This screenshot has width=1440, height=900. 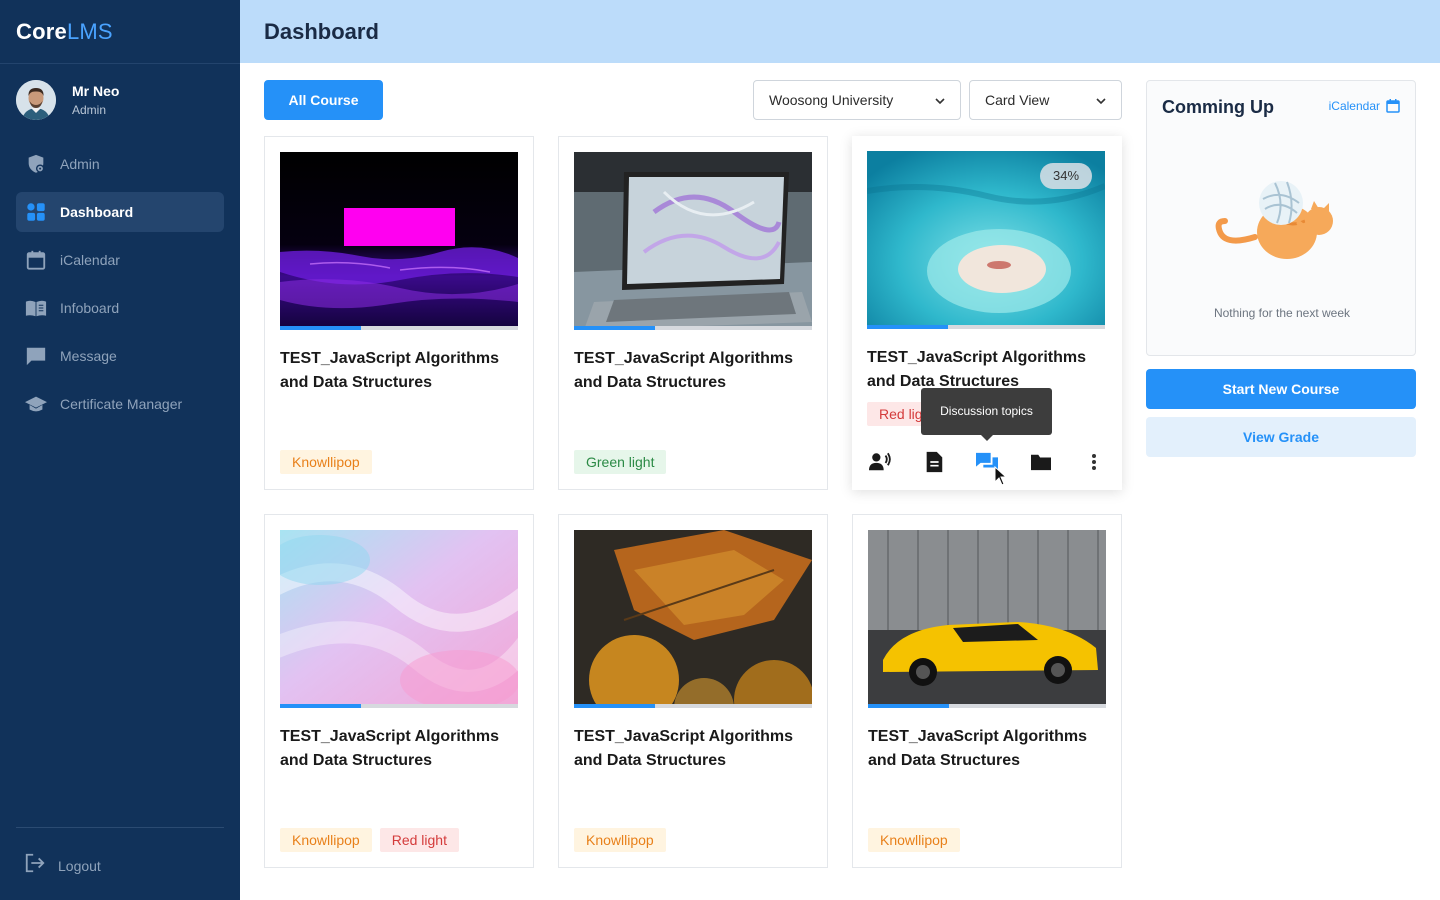 I want to click on attendance-icon, so click(x=880, y=462).